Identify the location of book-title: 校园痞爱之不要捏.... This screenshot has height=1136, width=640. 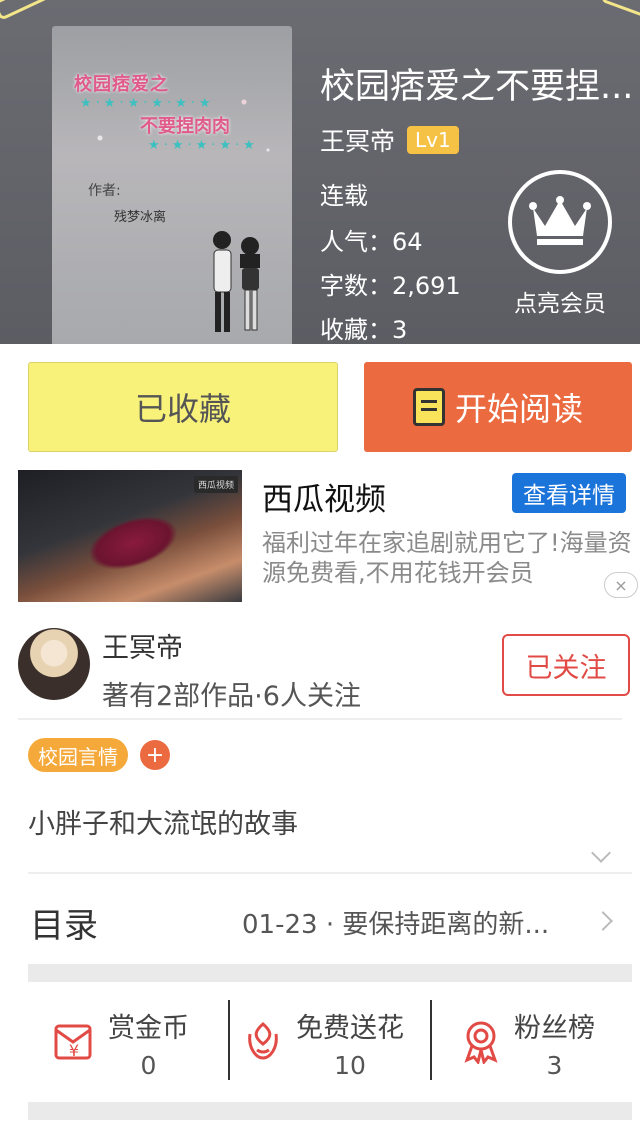
(477, 87).